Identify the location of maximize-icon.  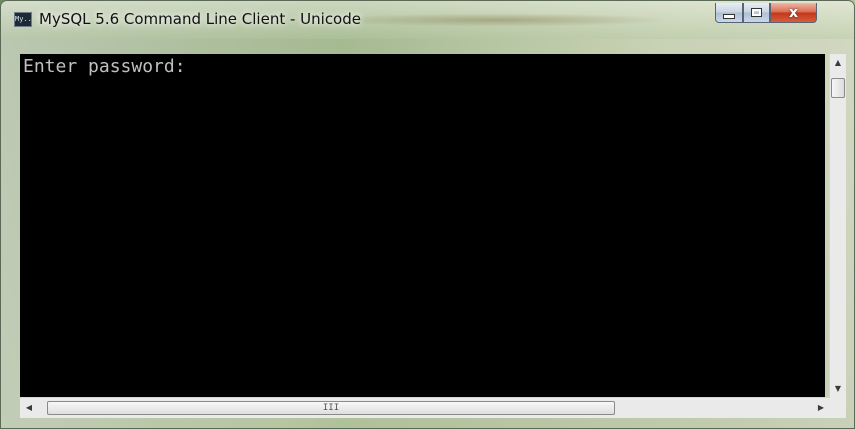
(756, 12).